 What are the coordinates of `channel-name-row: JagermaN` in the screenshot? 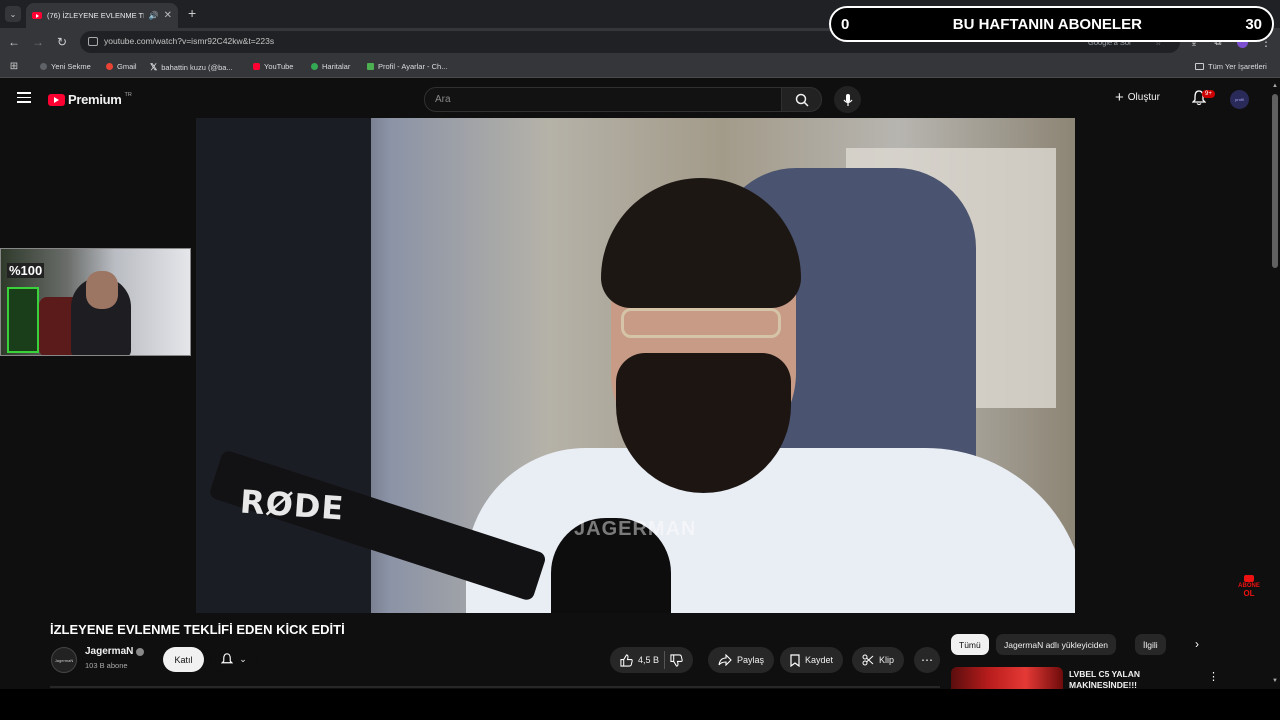 It's located at (115, 651).